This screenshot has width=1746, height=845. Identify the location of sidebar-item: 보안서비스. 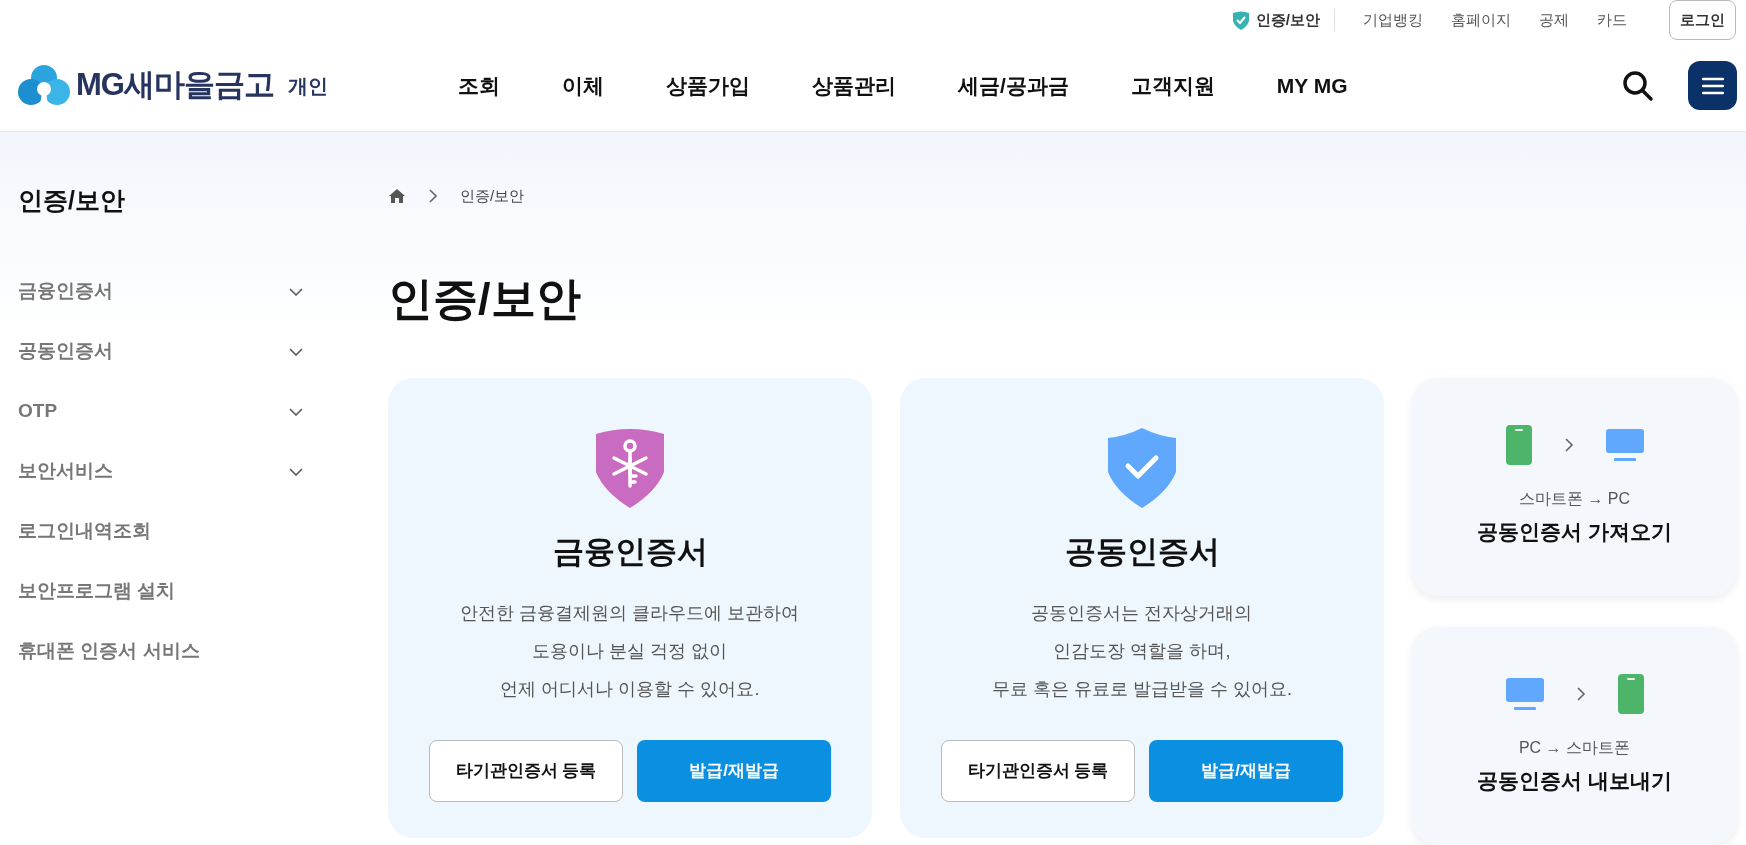
(160, 471).